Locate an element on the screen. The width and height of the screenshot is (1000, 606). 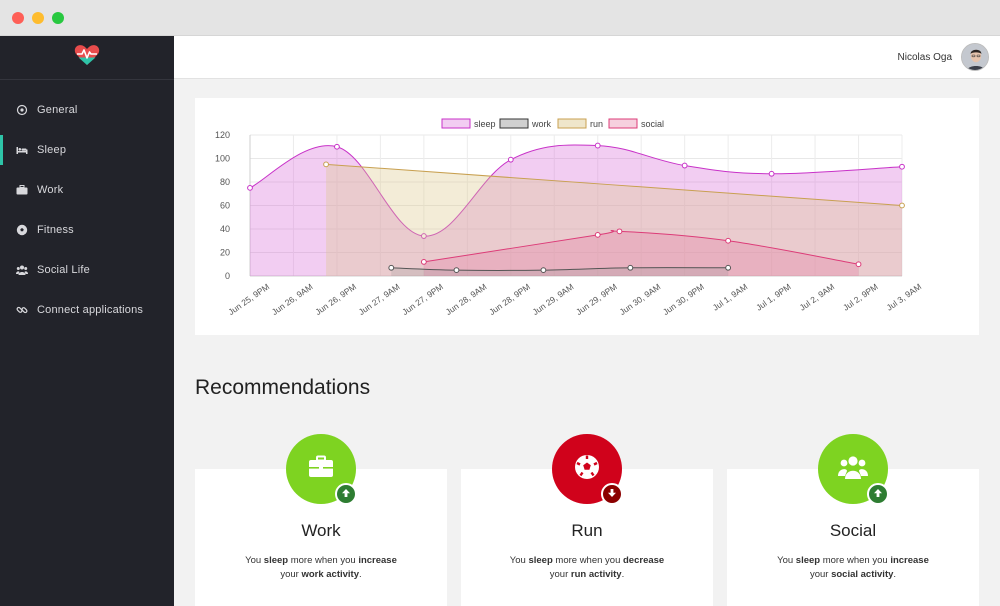
sidebar-item-general: General is located at coordinates (87, 110).